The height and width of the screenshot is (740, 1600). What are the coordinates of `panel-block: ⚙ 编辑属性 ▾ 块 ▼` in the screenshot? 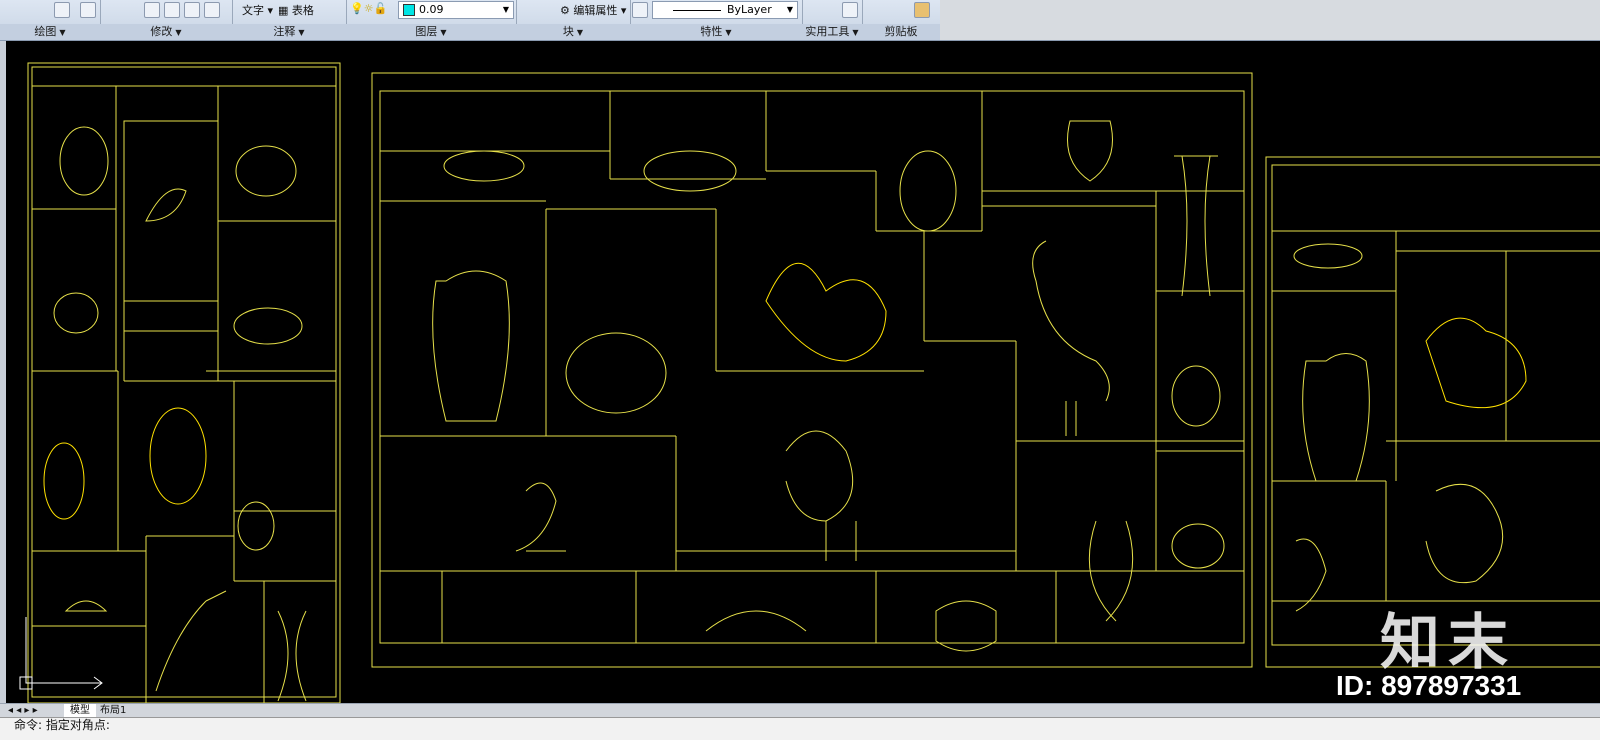 It's located at (573, 20).